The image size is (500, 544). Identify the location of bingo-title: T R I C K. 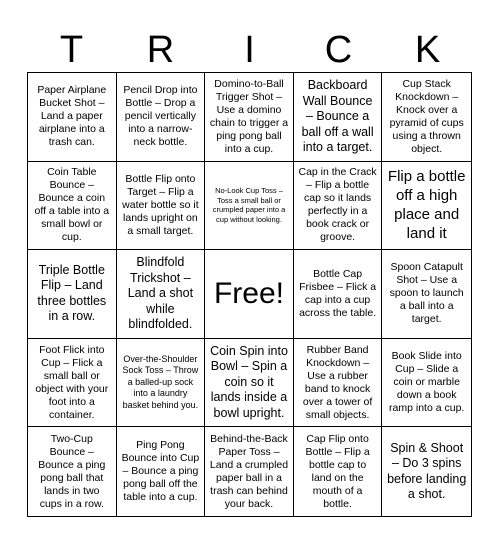
(249, 50).